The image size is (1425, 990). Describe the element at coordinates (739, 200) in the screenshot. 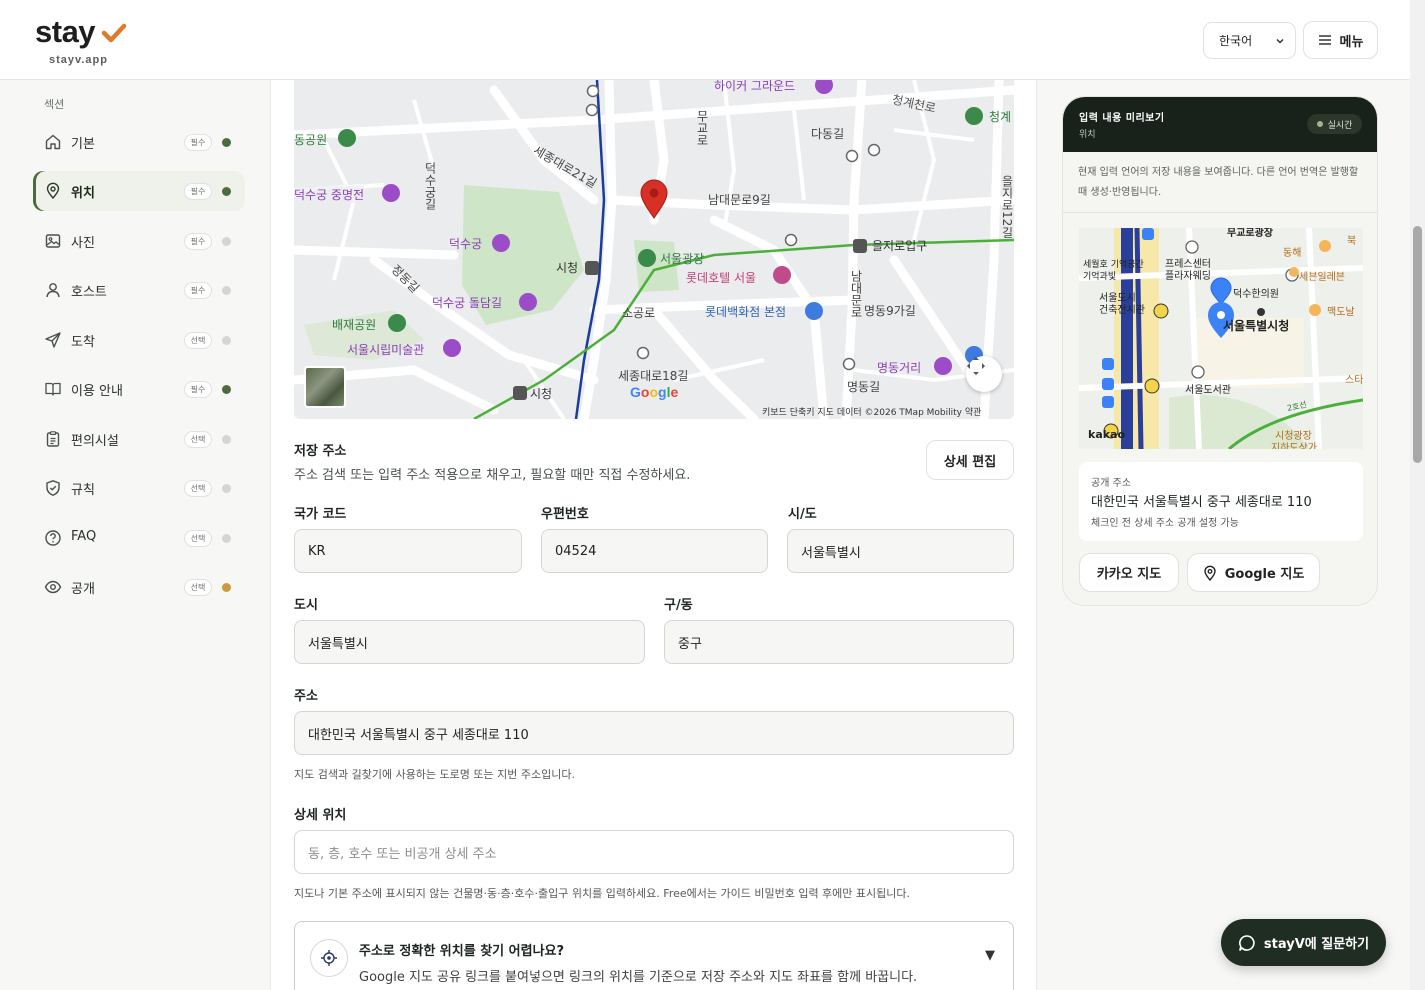

I see `map-label: 남대문로9길` at that location.